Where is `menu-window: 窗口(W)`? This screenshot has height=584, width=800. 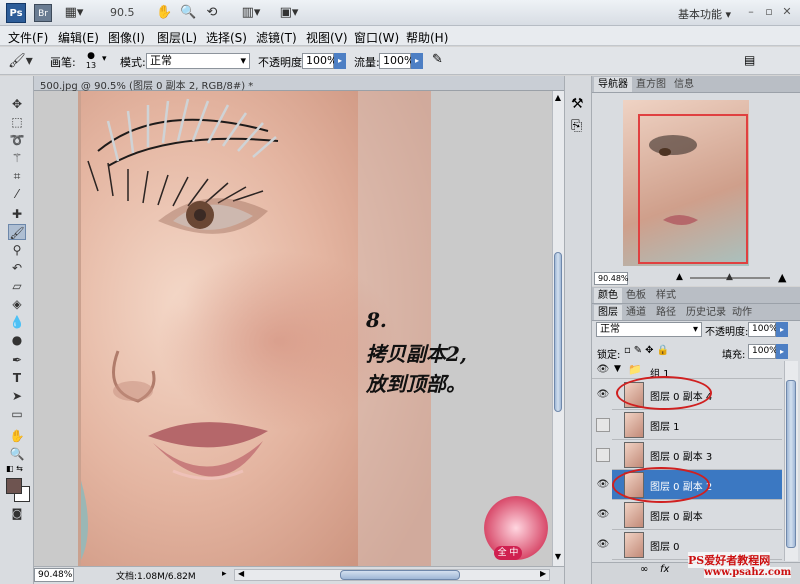
menu-window: 窗口(W) is located at coordinates (376, 37).